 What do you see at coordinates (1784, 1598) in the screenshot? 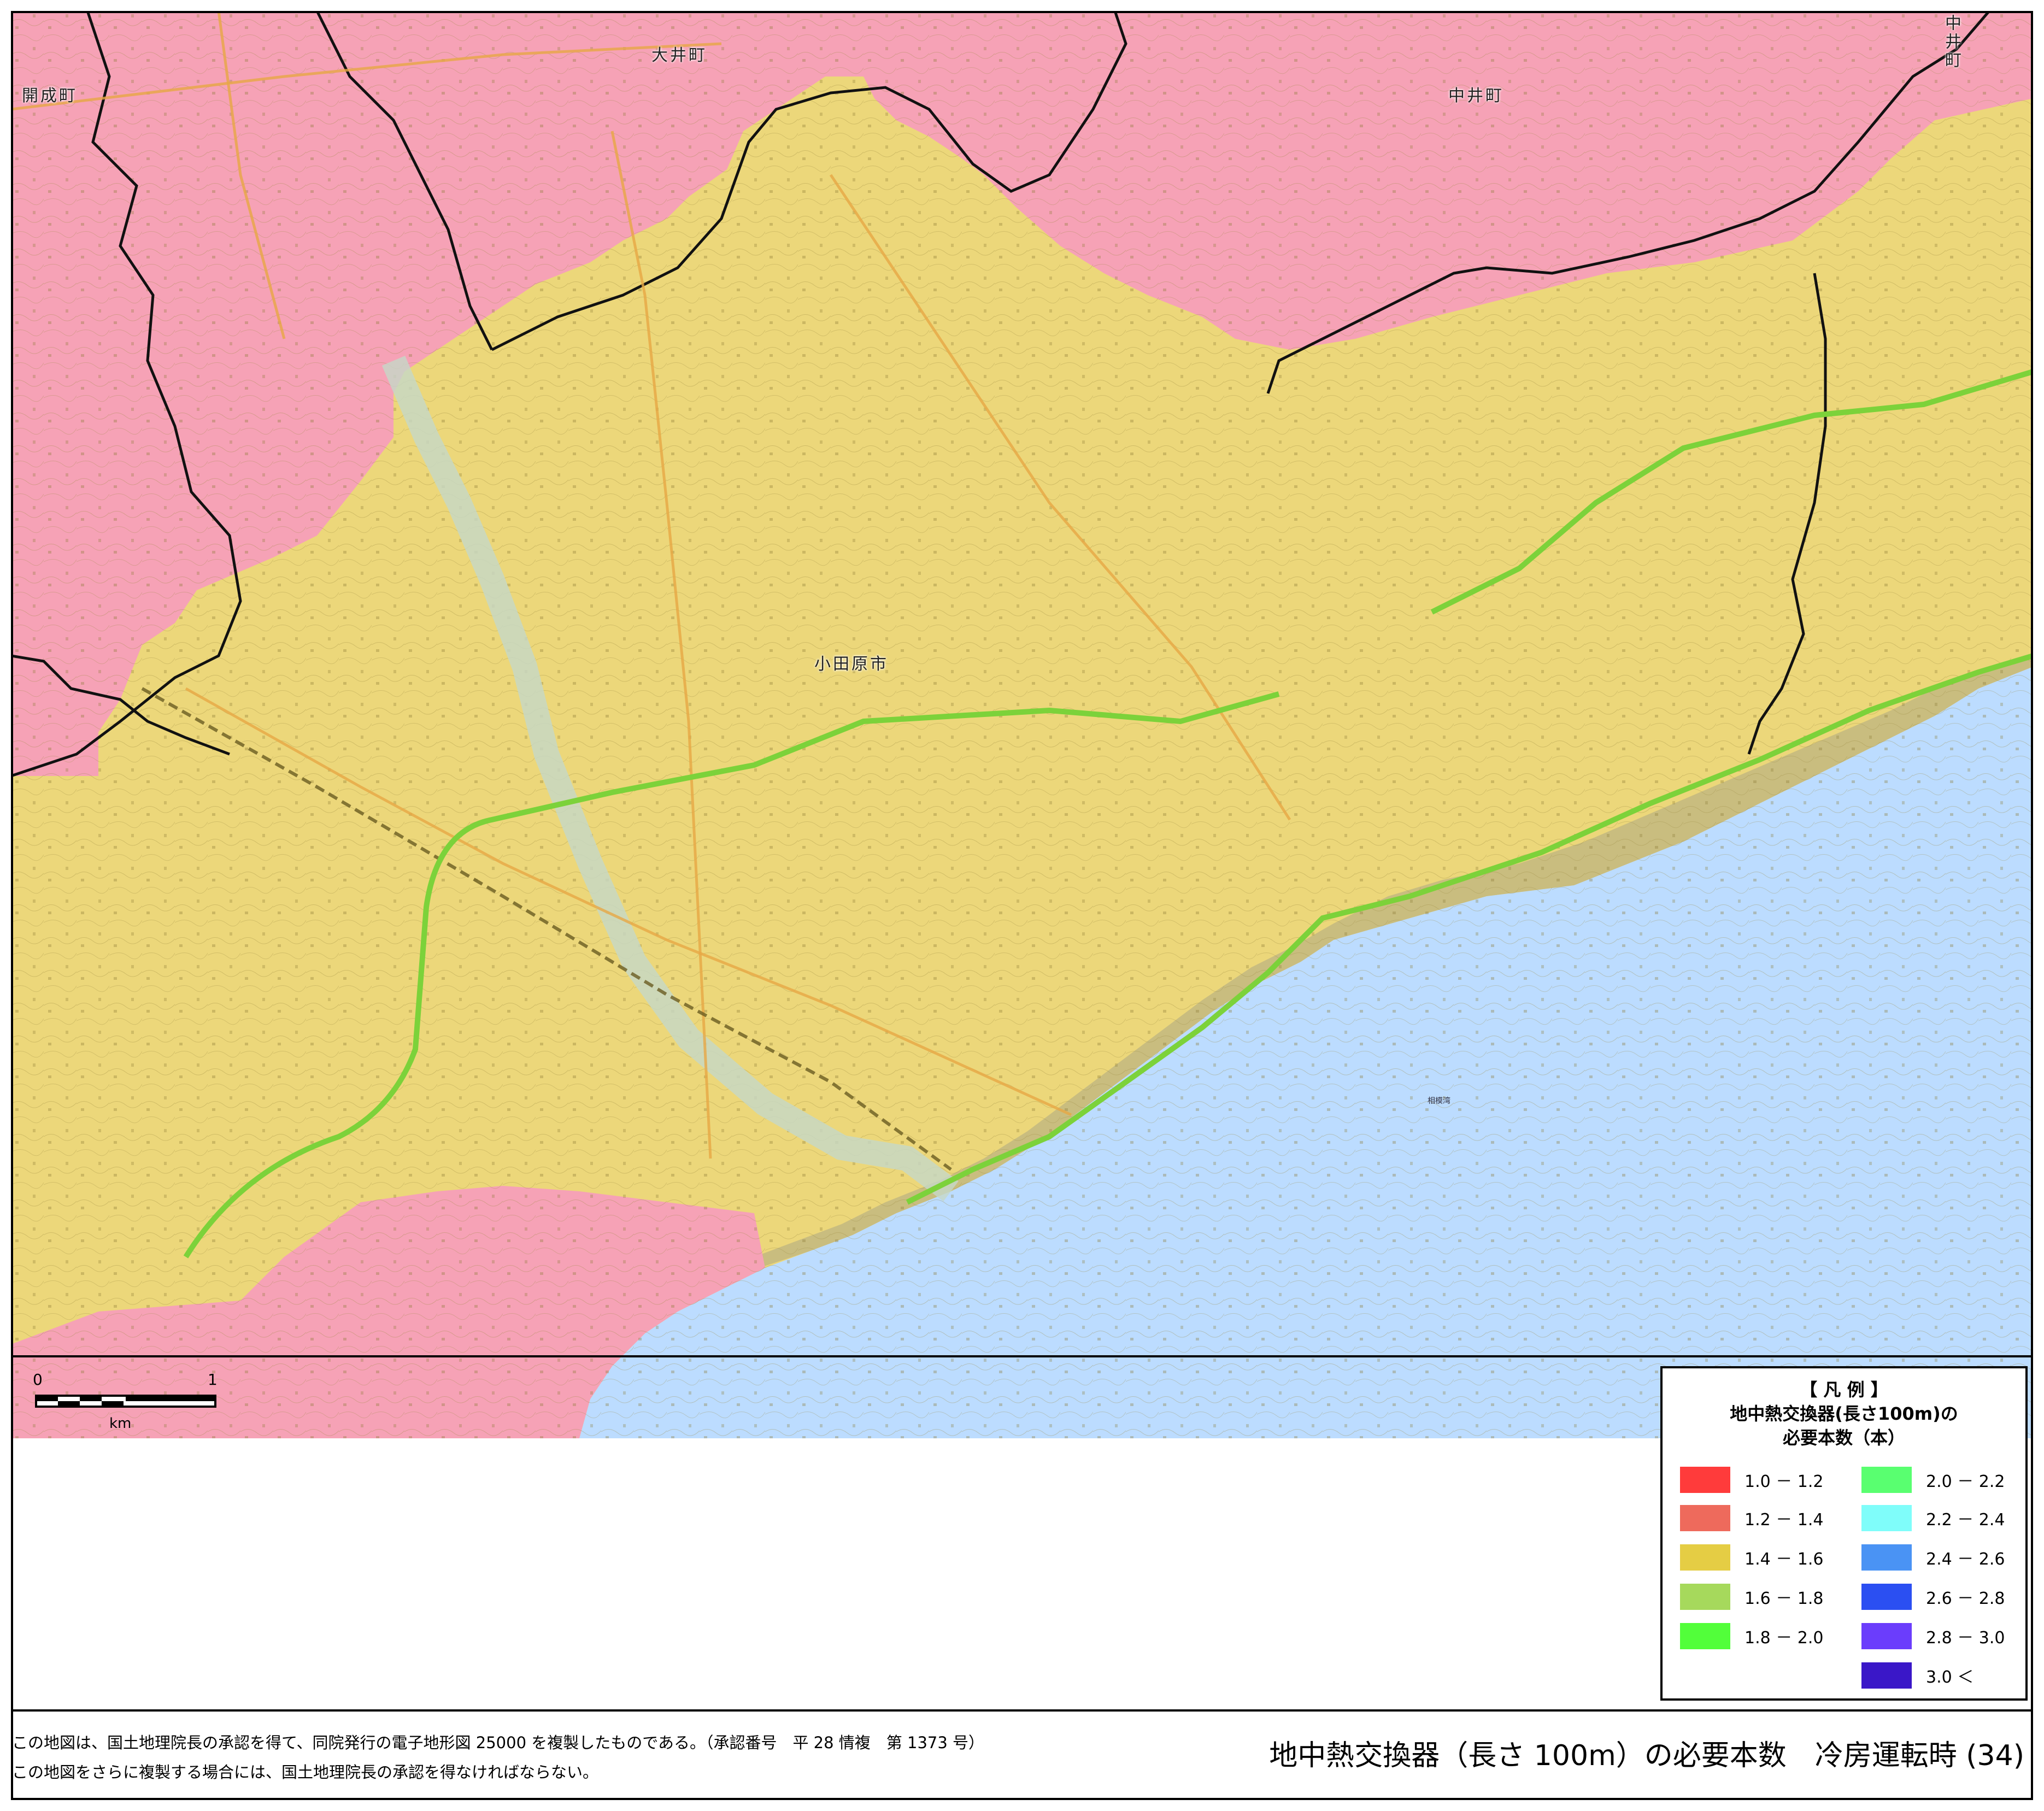
I see `legend-label: 1.6 － 1.8` at bounding box center [1784, 1598].